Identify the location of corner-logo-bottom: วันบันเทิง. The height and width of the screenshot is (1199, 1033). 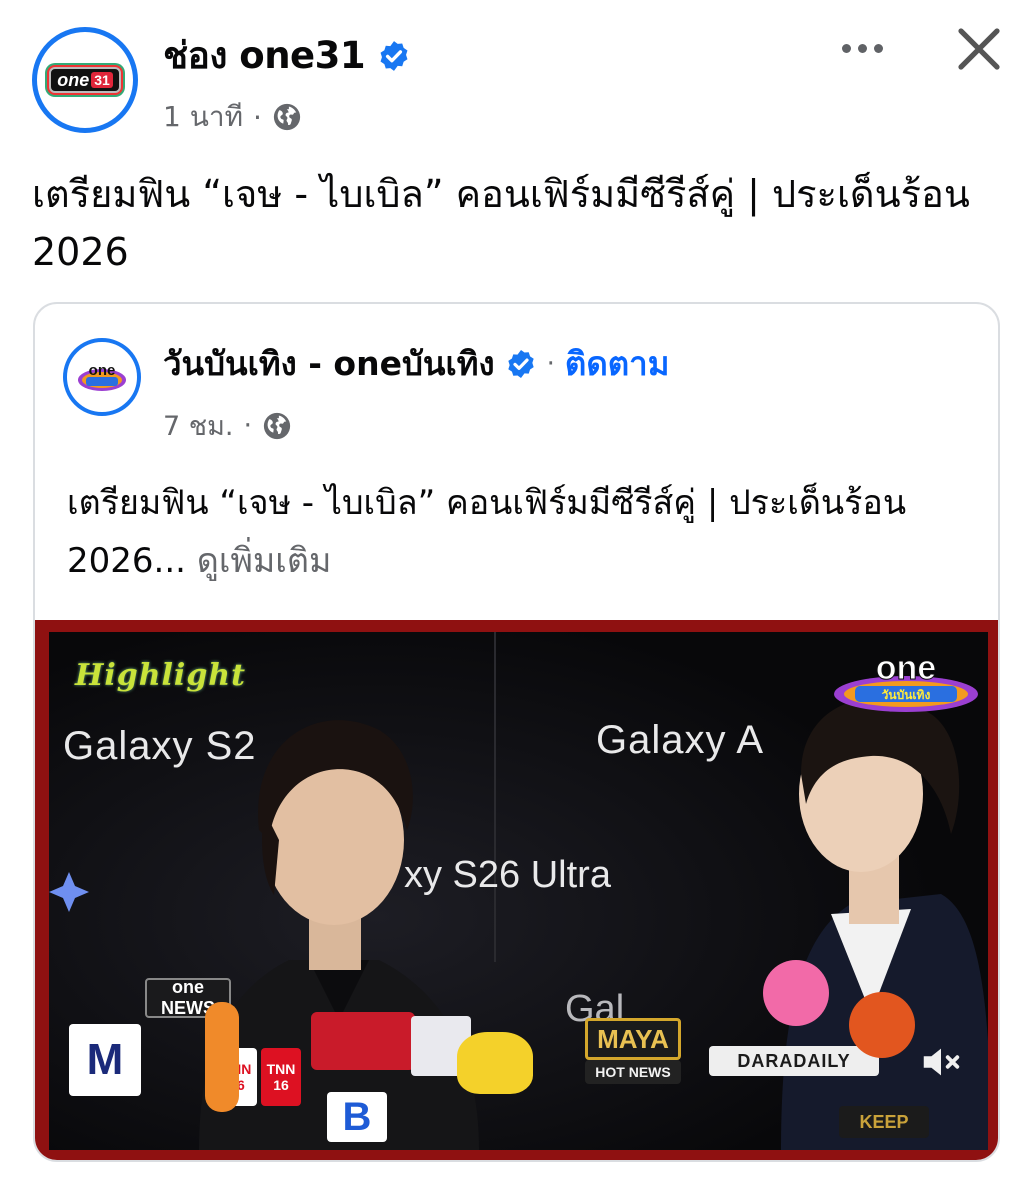
(906, 695).